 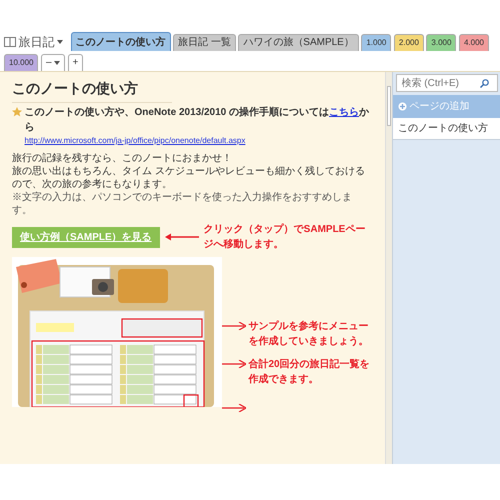 What do you see at coordinates (17, 112) in the screenshot?
I see `star-icon` at bounding box center [17, 112].